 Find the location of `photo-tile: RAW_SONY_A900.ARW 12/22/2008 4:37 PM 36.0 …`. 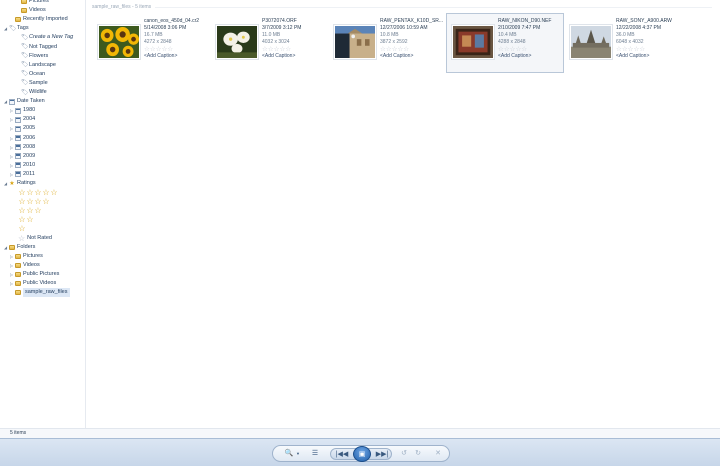

photo-tile: RAW_SONY_A900.ARW 12/22/2008 4:37 PM 36.0 … is located at coordinates (623, 43).